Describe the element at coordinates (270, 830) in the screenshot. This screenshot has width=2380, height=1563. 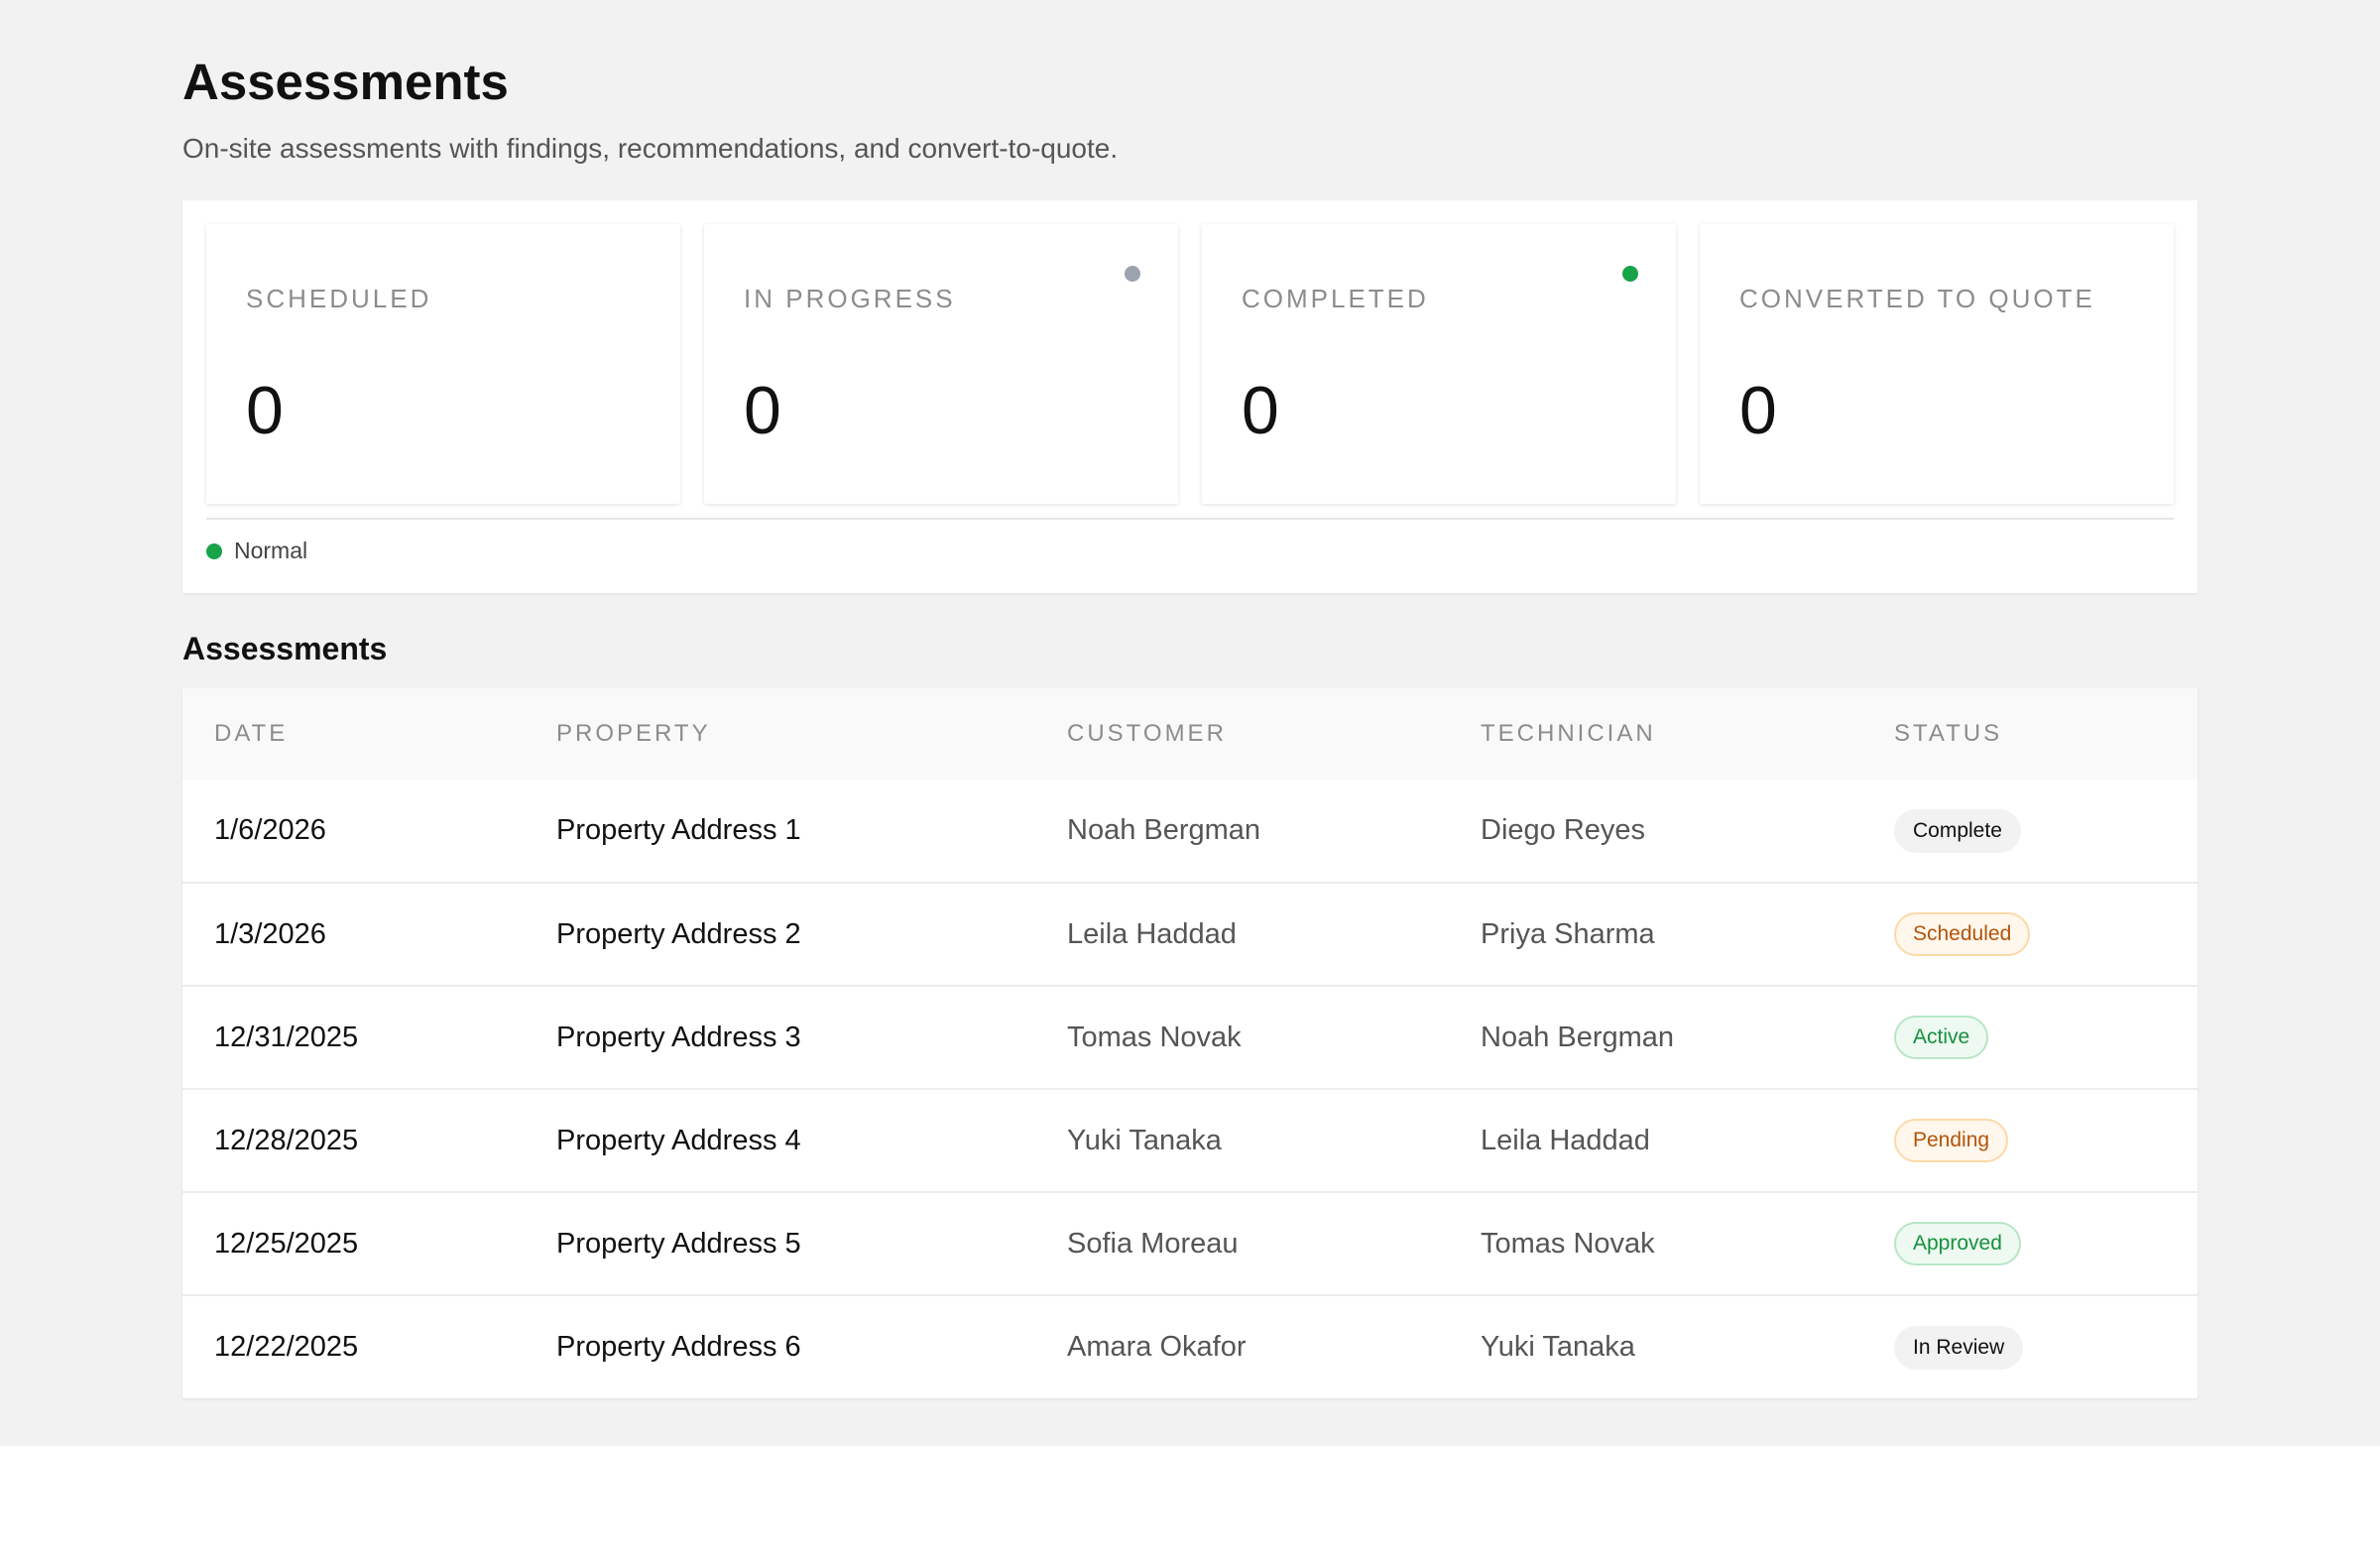
I see `cell-date: 1/6/2026` at that location.